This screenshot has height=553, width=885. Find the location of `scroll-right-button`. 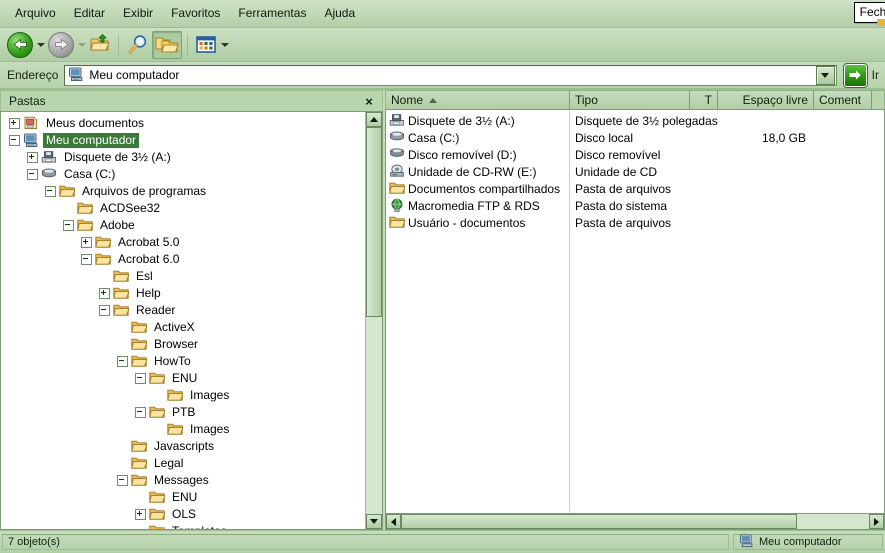

scroll-right-button is located at coordinates (876, 521).